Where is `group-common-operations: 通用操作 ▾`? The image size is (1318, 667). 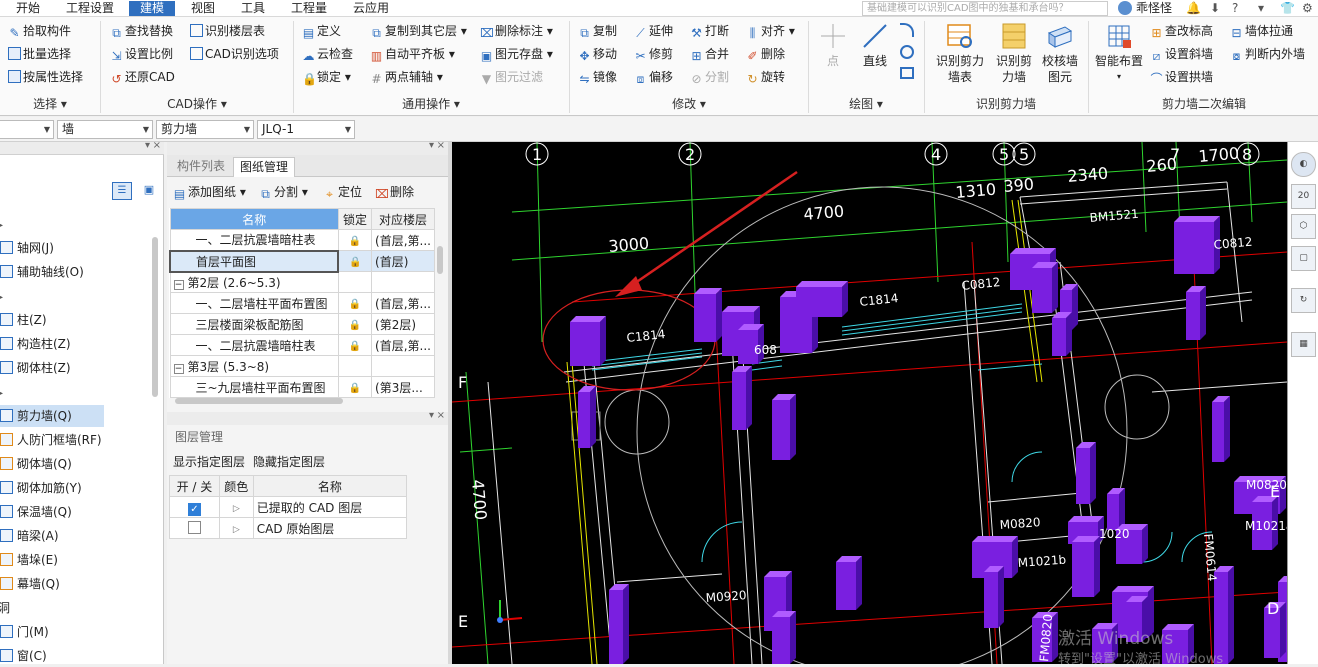
group-common-operations: 通用操作 ▾ is located at coordinates (431, 103).